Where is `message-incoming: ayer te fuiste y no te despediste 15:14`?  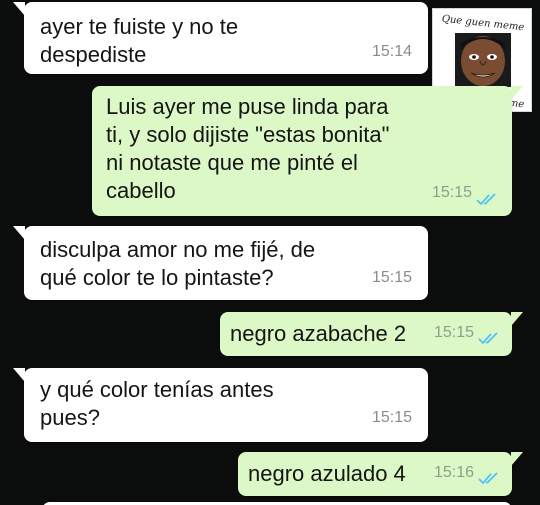 message-incoming: ayer te fuiste y no te despediste 15:14 is located at coordinates (220, 38).